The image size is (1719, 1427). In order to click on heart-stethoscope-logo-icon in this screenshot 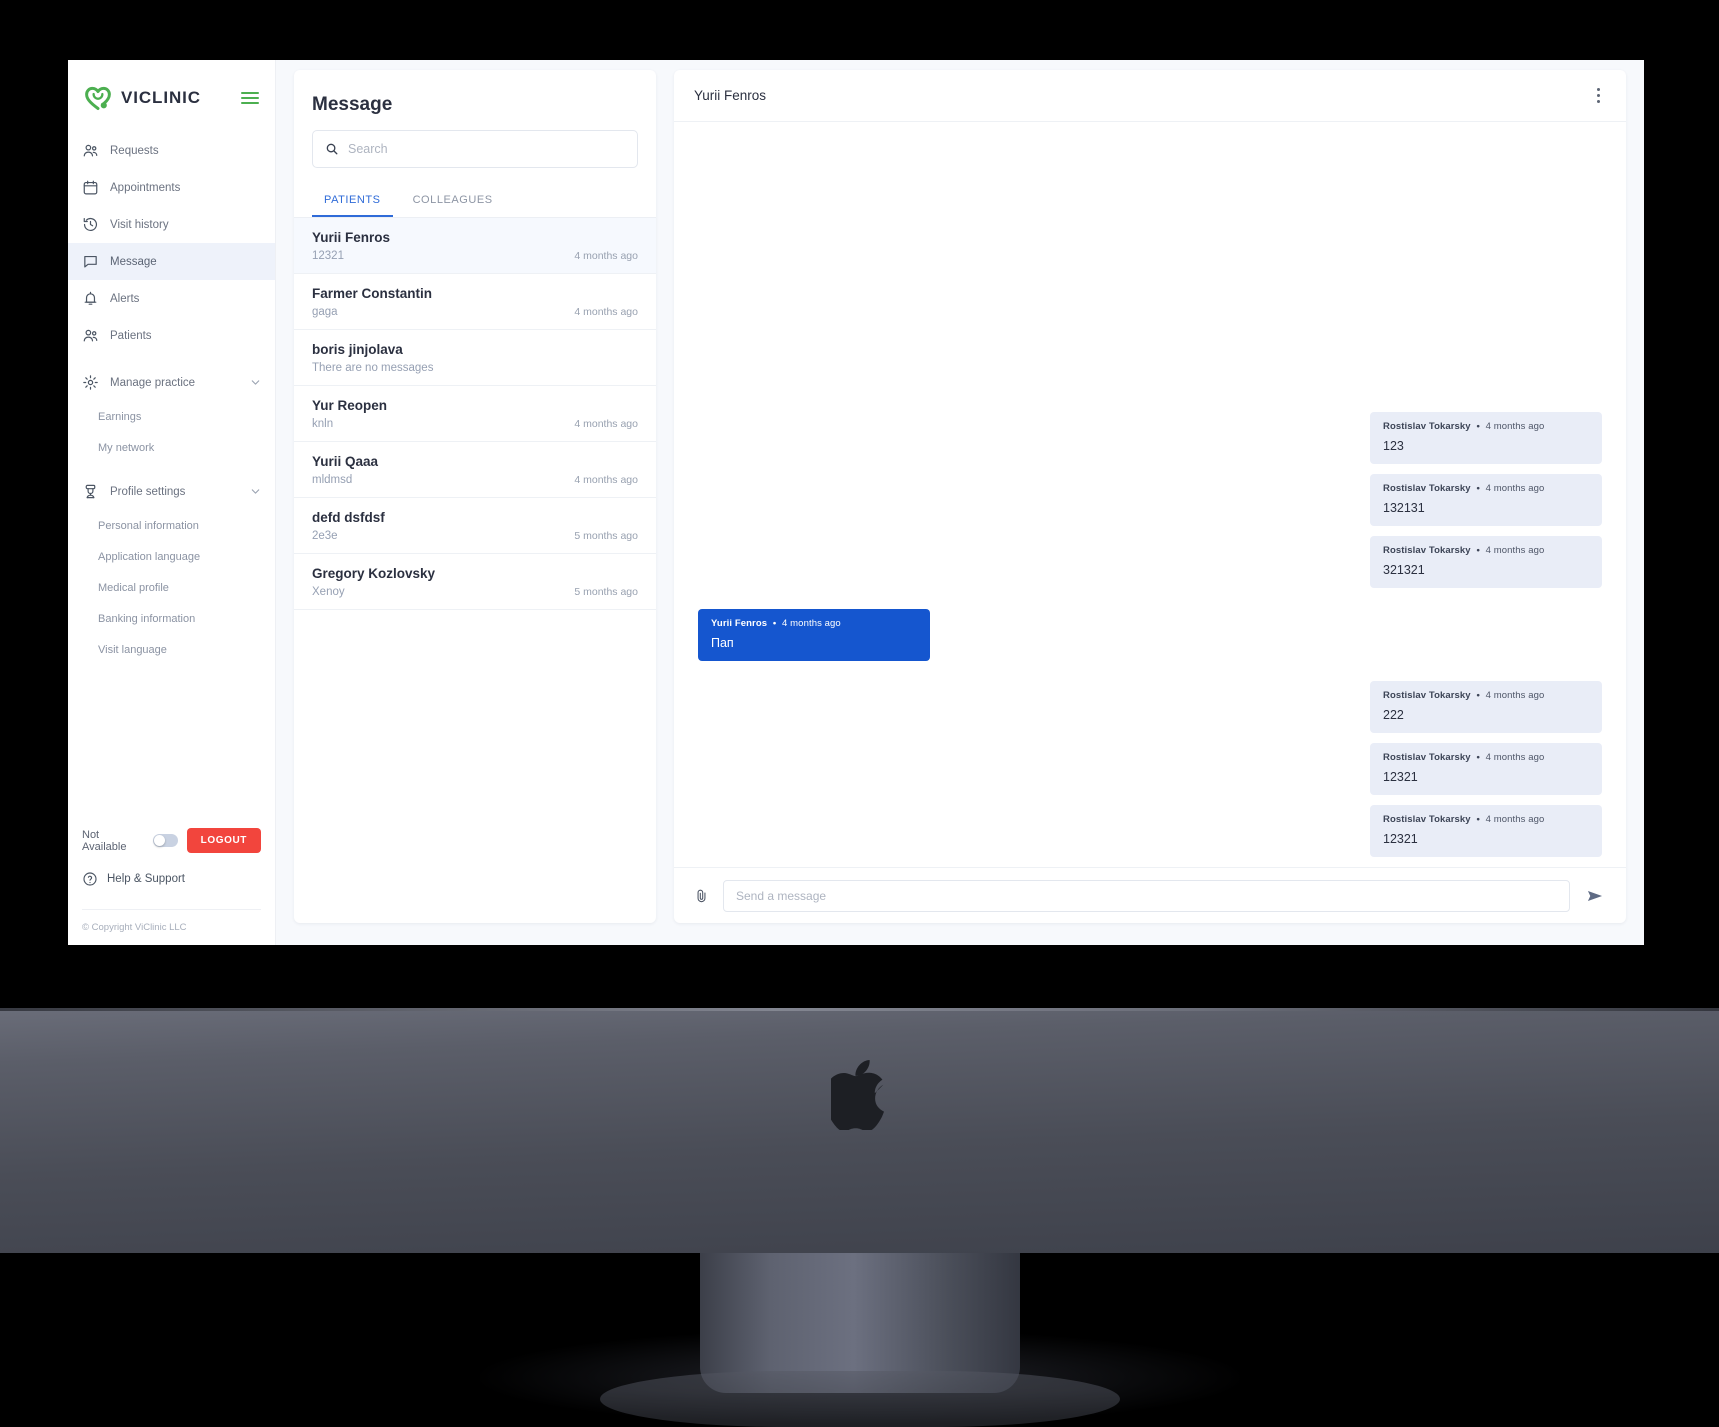, I will do `click(98, 98)`.